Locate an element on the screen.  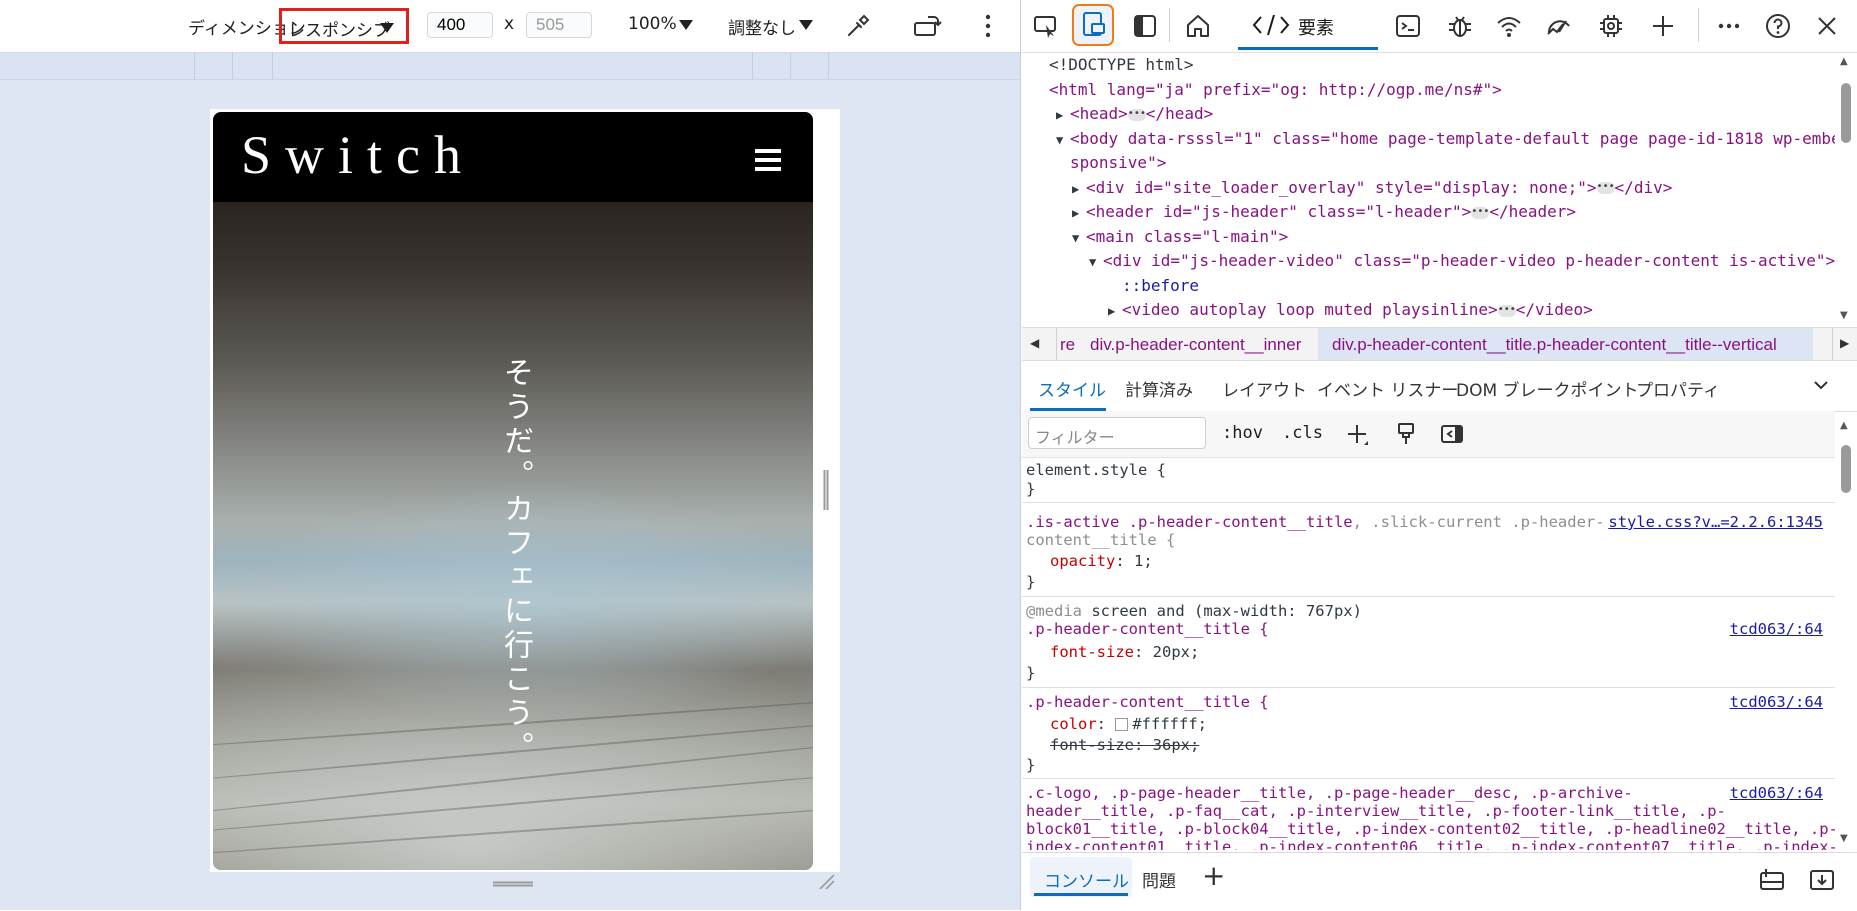
performance-icon is located at coordinates (1559, 26).